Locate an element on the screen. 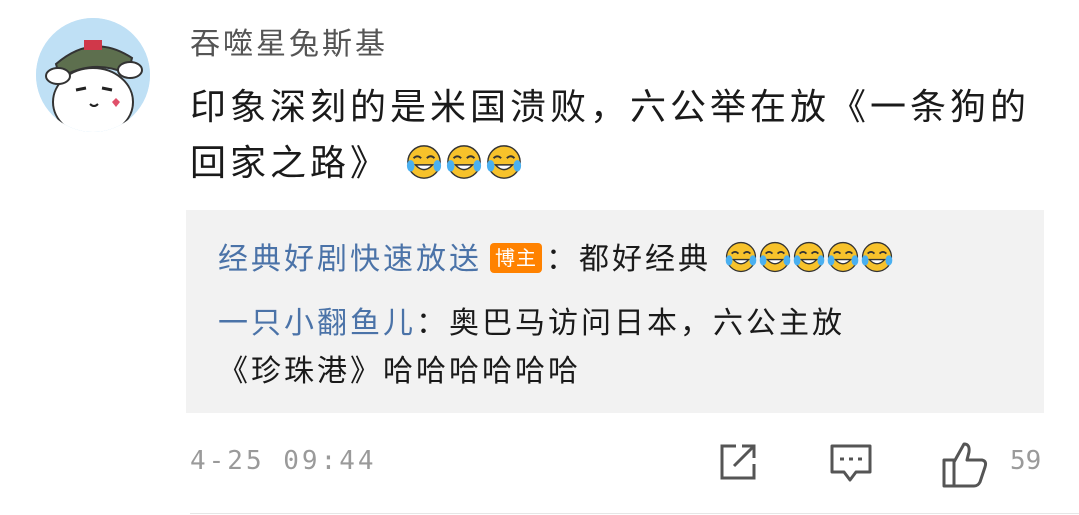 This screenshot has height=515, width=1079. post-text: 印象深刻的是米国溃败，六公举在放《一条狗的回家之路》 is located at coordinates (610, 135).